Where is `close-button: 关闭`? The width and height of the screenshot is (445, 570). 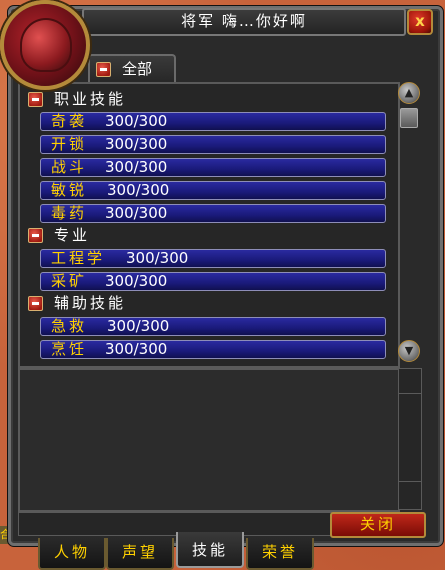 close-button: 关闭 is located at coordinates (378, 525).